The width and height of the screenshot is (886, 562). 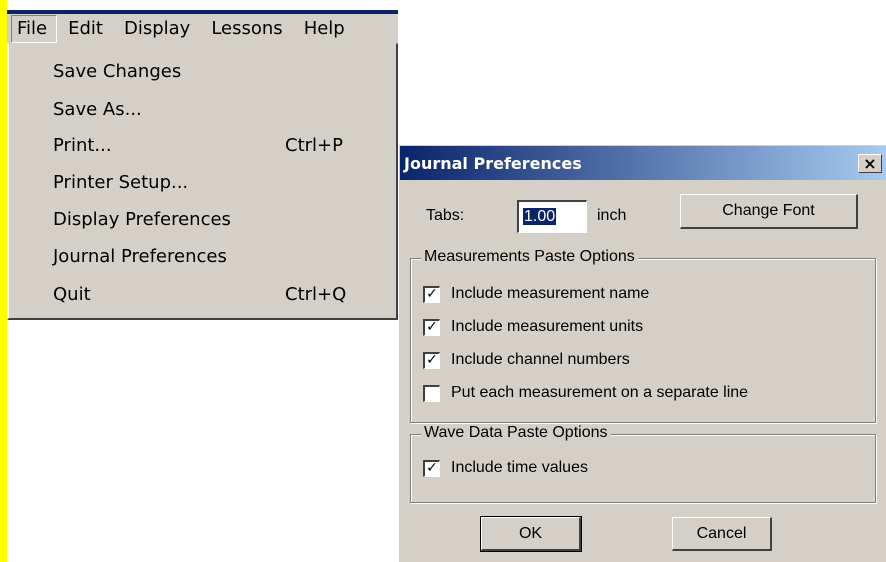 I want to click on menu-item-quit: Quit, so click(x=72, y=294).